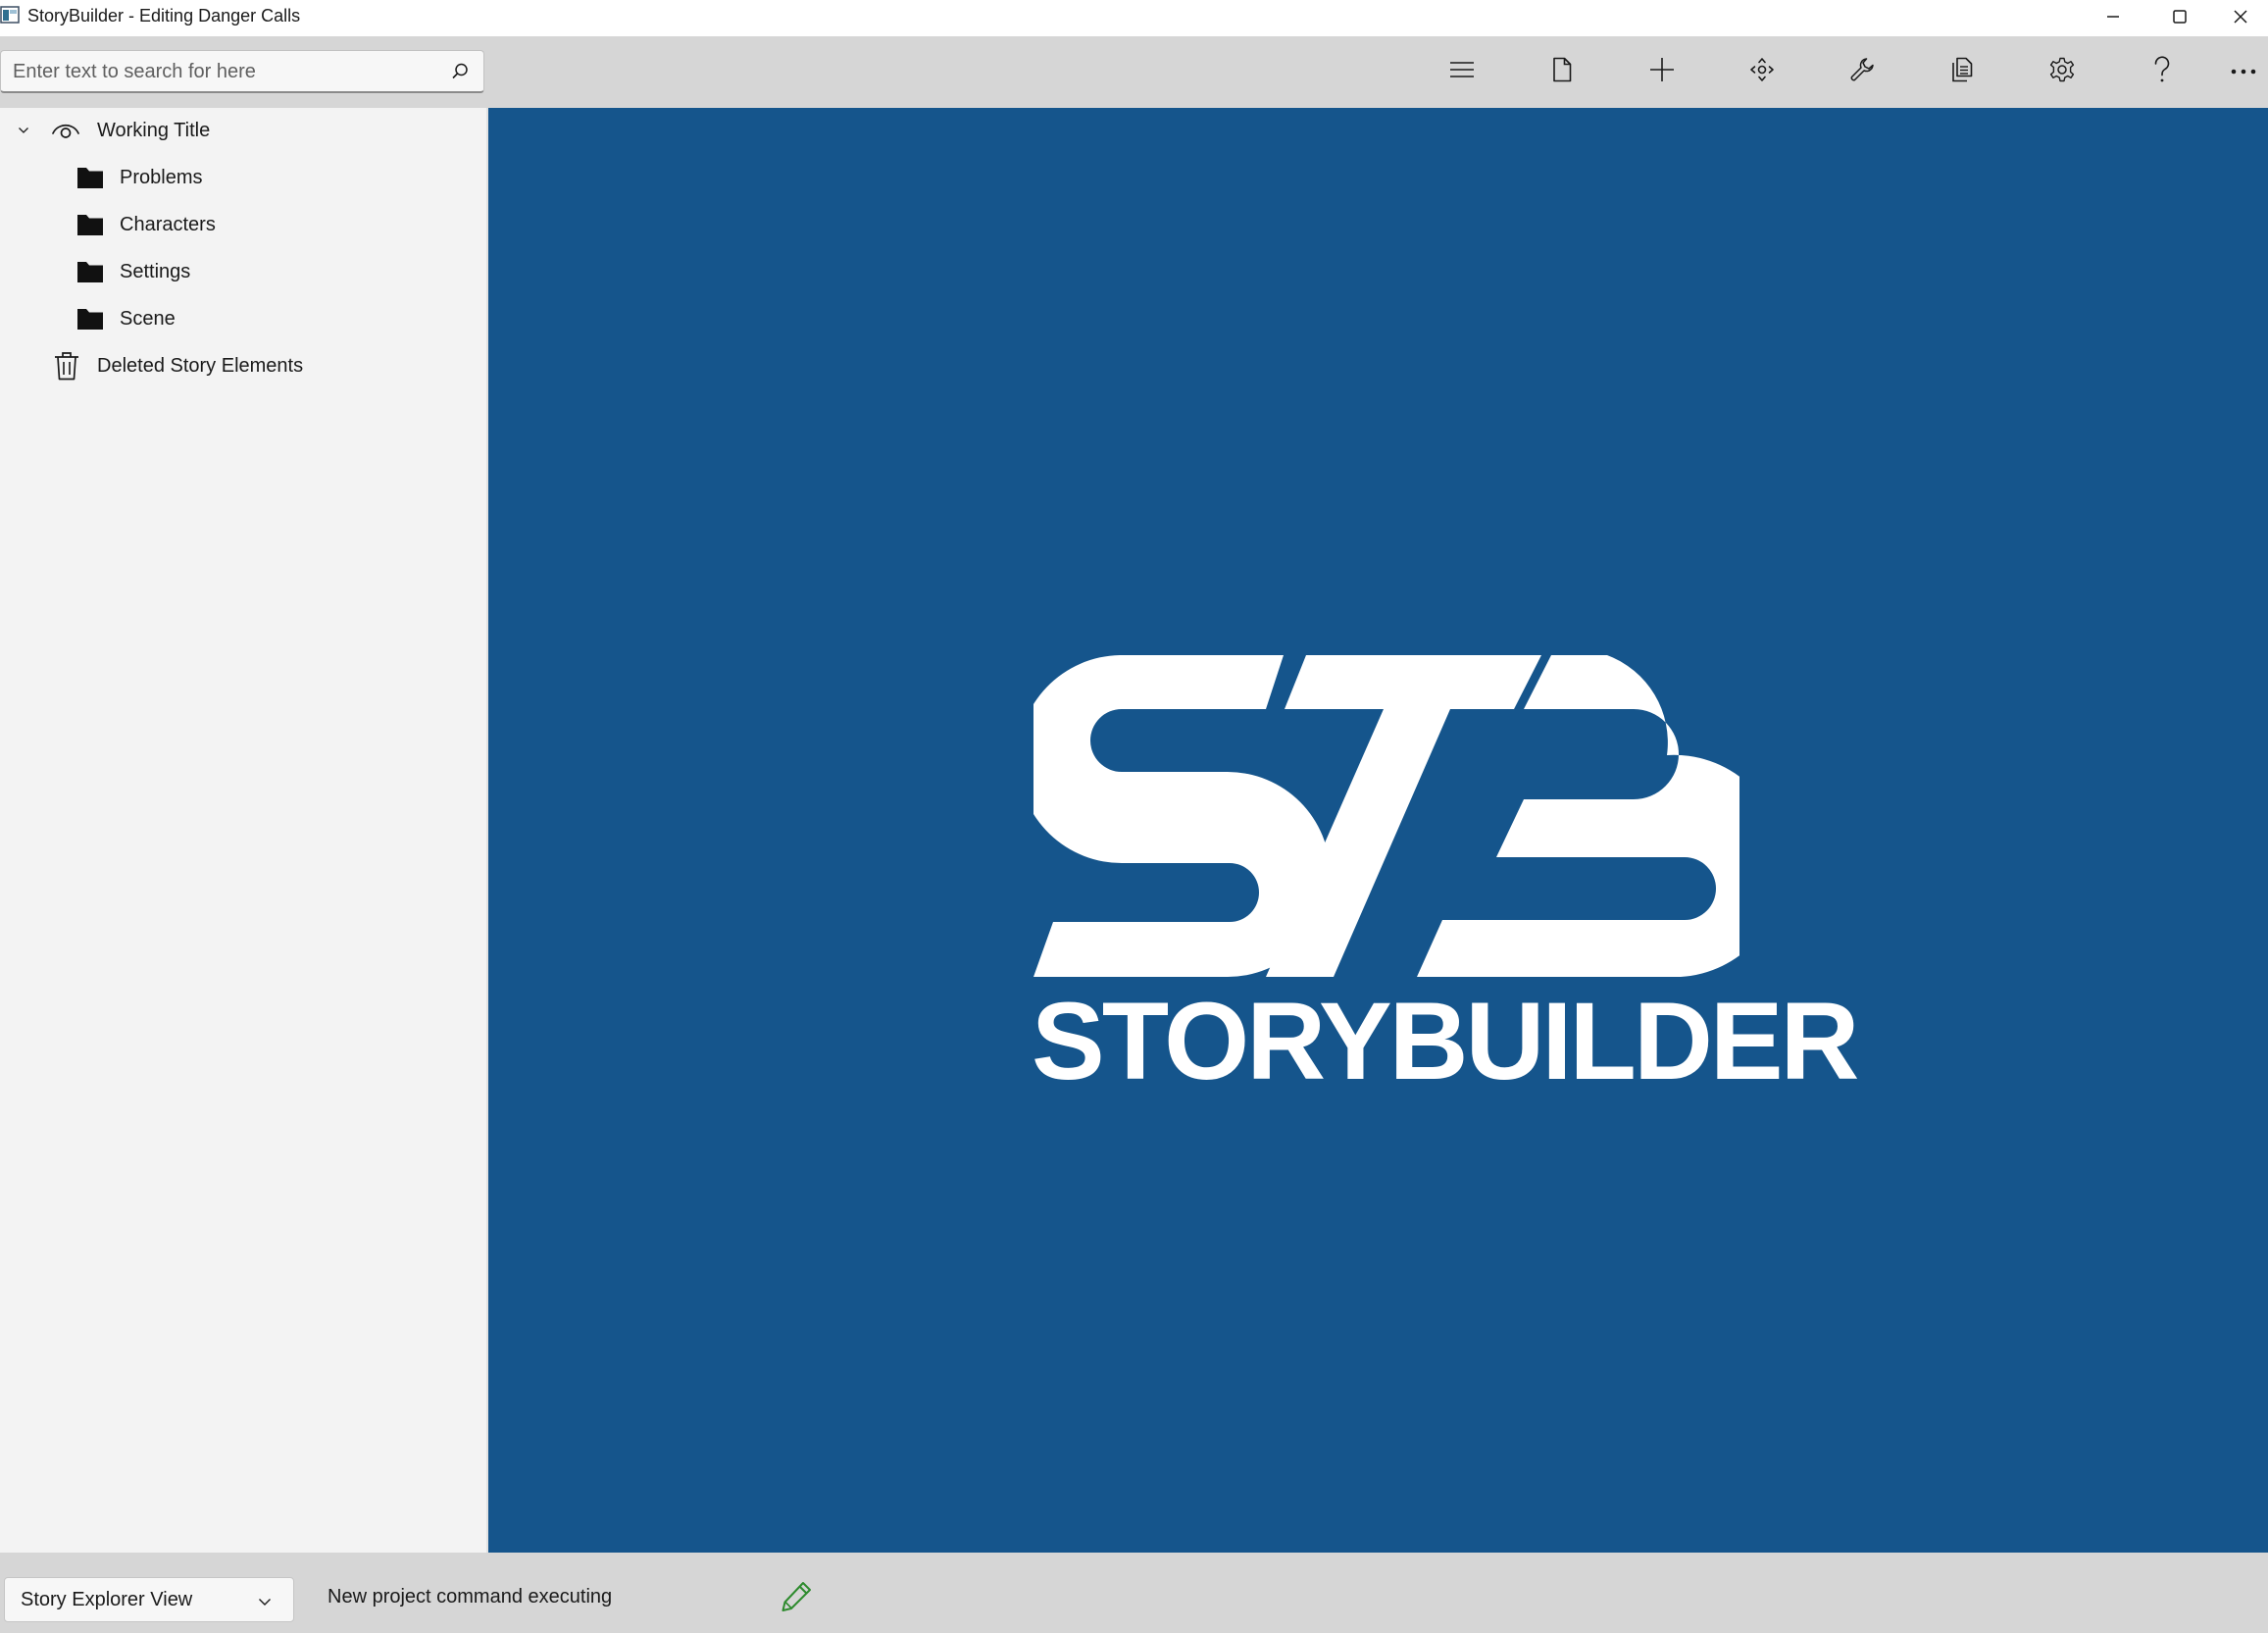  I want to click on close-button, so click(2240, 16).